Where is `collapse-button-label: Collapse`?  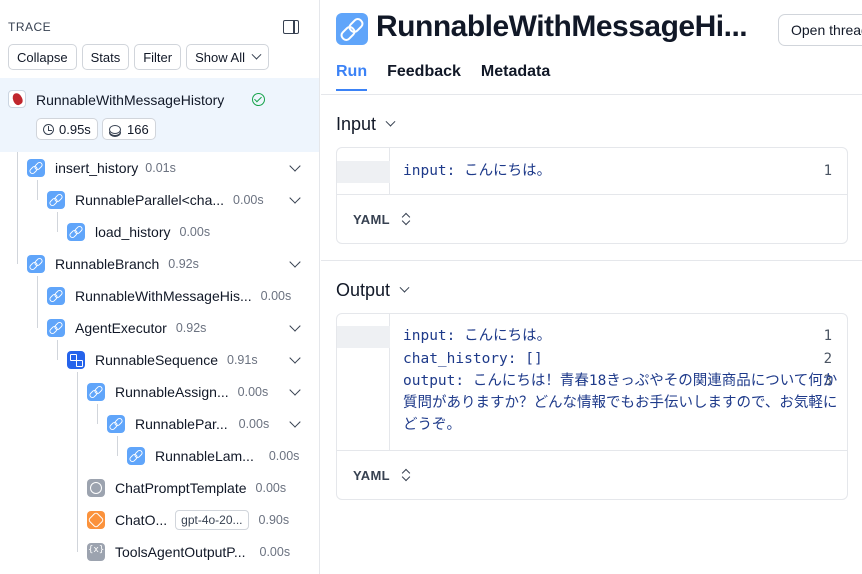 collapse-button-label: Collapse is located at coordinates (42, 57).